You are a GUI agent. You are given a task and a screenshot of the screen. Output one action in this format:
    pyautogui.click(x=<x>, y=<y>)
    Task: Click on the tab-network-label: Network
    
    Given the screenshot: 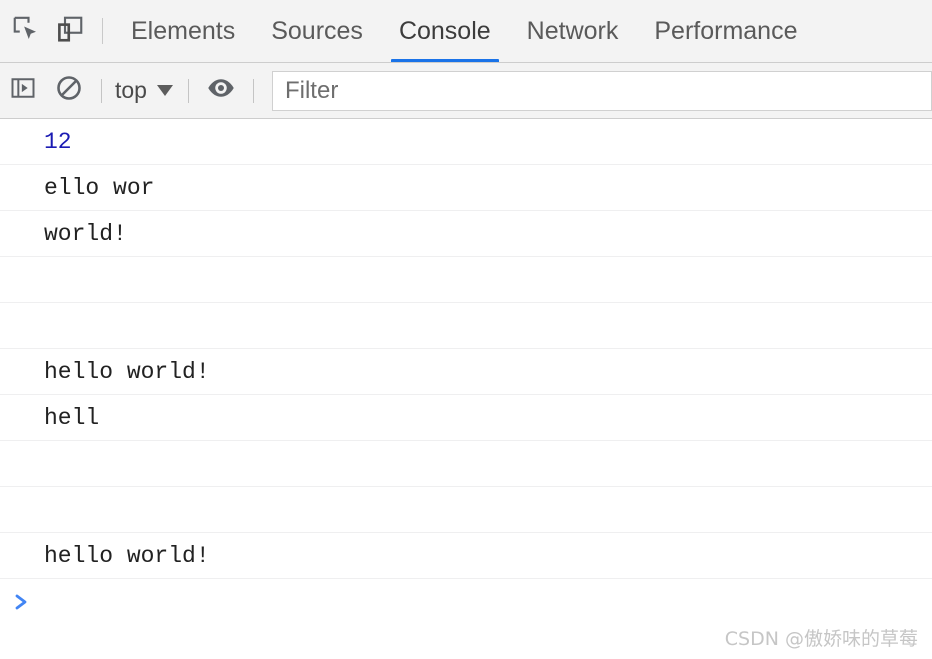 What is the action you would take?
    pyautogui.click(x=572, y=30)
    